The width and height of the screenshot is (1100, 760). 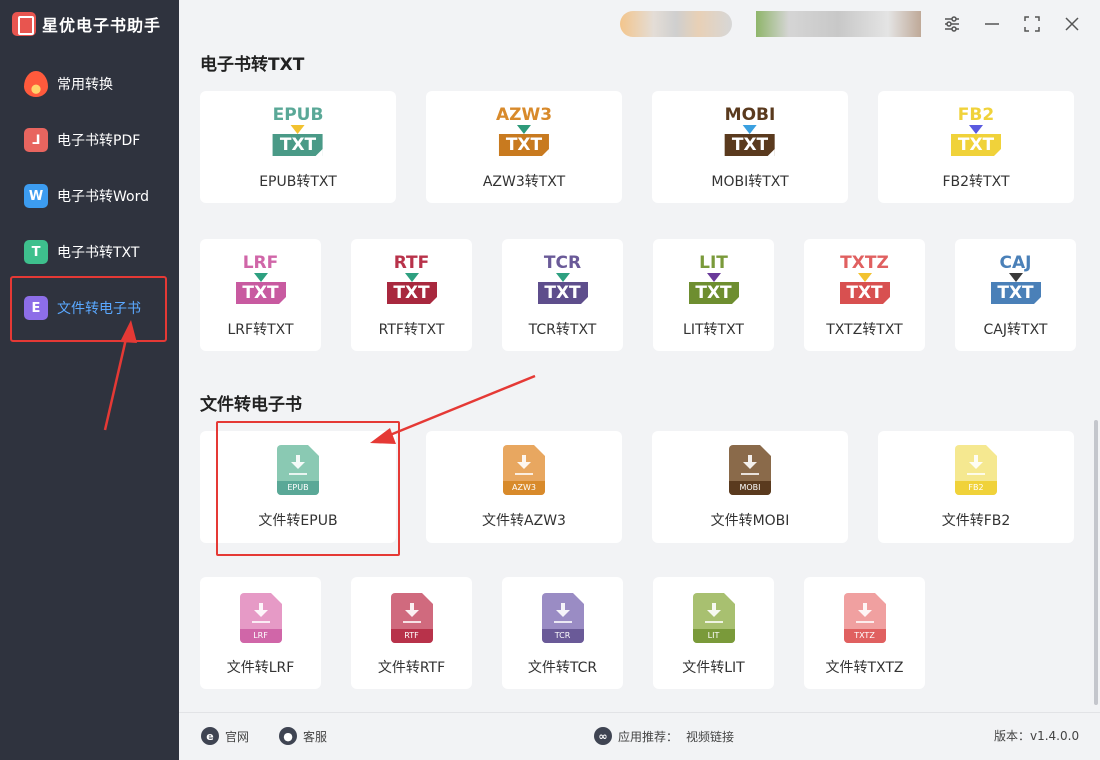 I want to click on card-label: 文件转MOBI, so click(x=750, y=521).